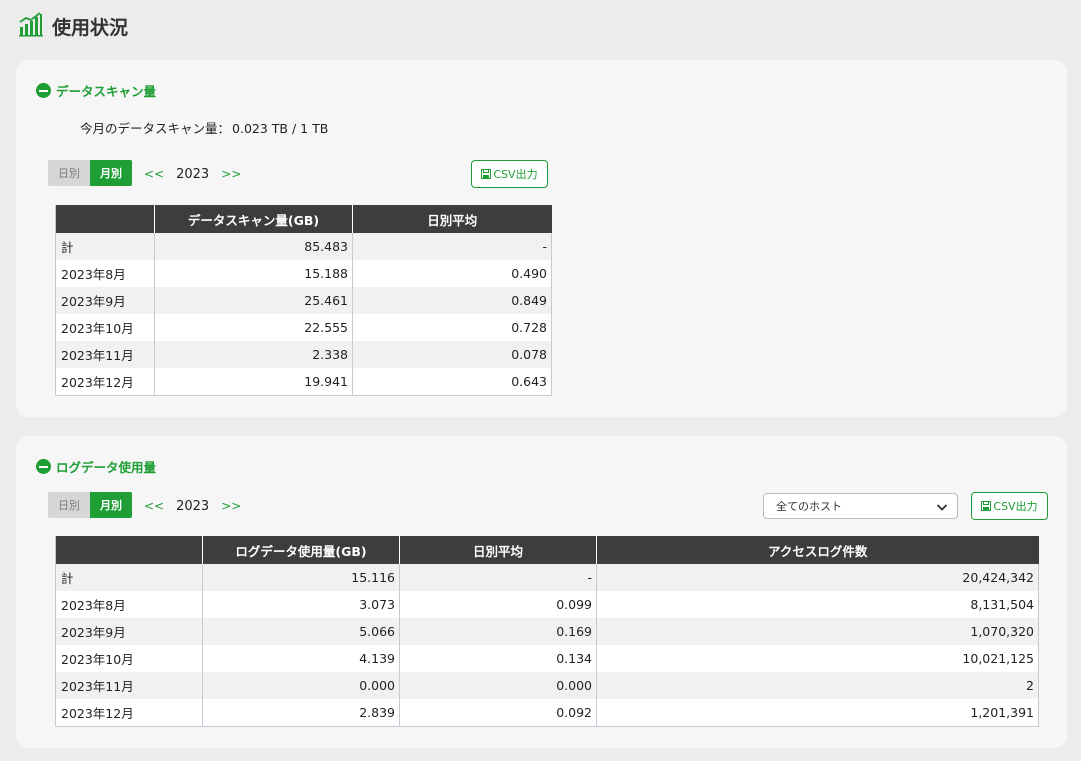 The width and height of the screenshot is (1081, 761). Describe the element at coordinates (452, 300) in the screenshot. I see `table-cell: 0.849` at that location.